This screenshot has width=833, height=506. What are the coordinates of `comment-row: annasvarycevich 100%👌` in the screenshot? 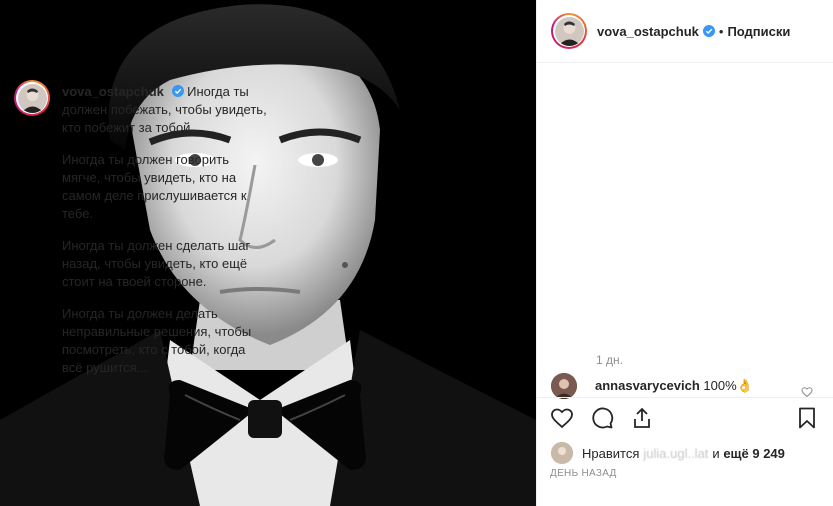 It's located at (686, 386).